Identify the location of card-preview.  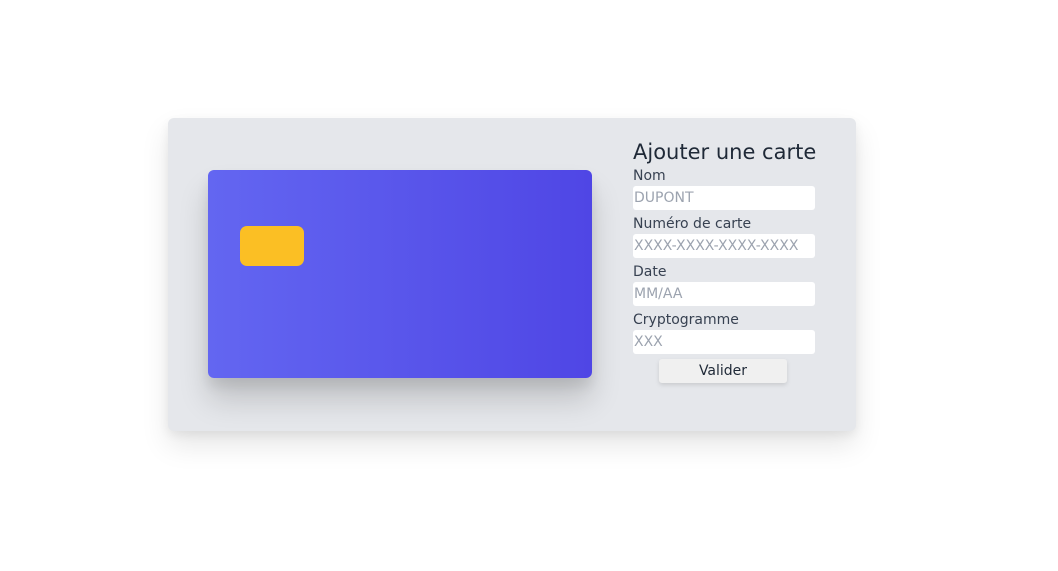
(400, 274).